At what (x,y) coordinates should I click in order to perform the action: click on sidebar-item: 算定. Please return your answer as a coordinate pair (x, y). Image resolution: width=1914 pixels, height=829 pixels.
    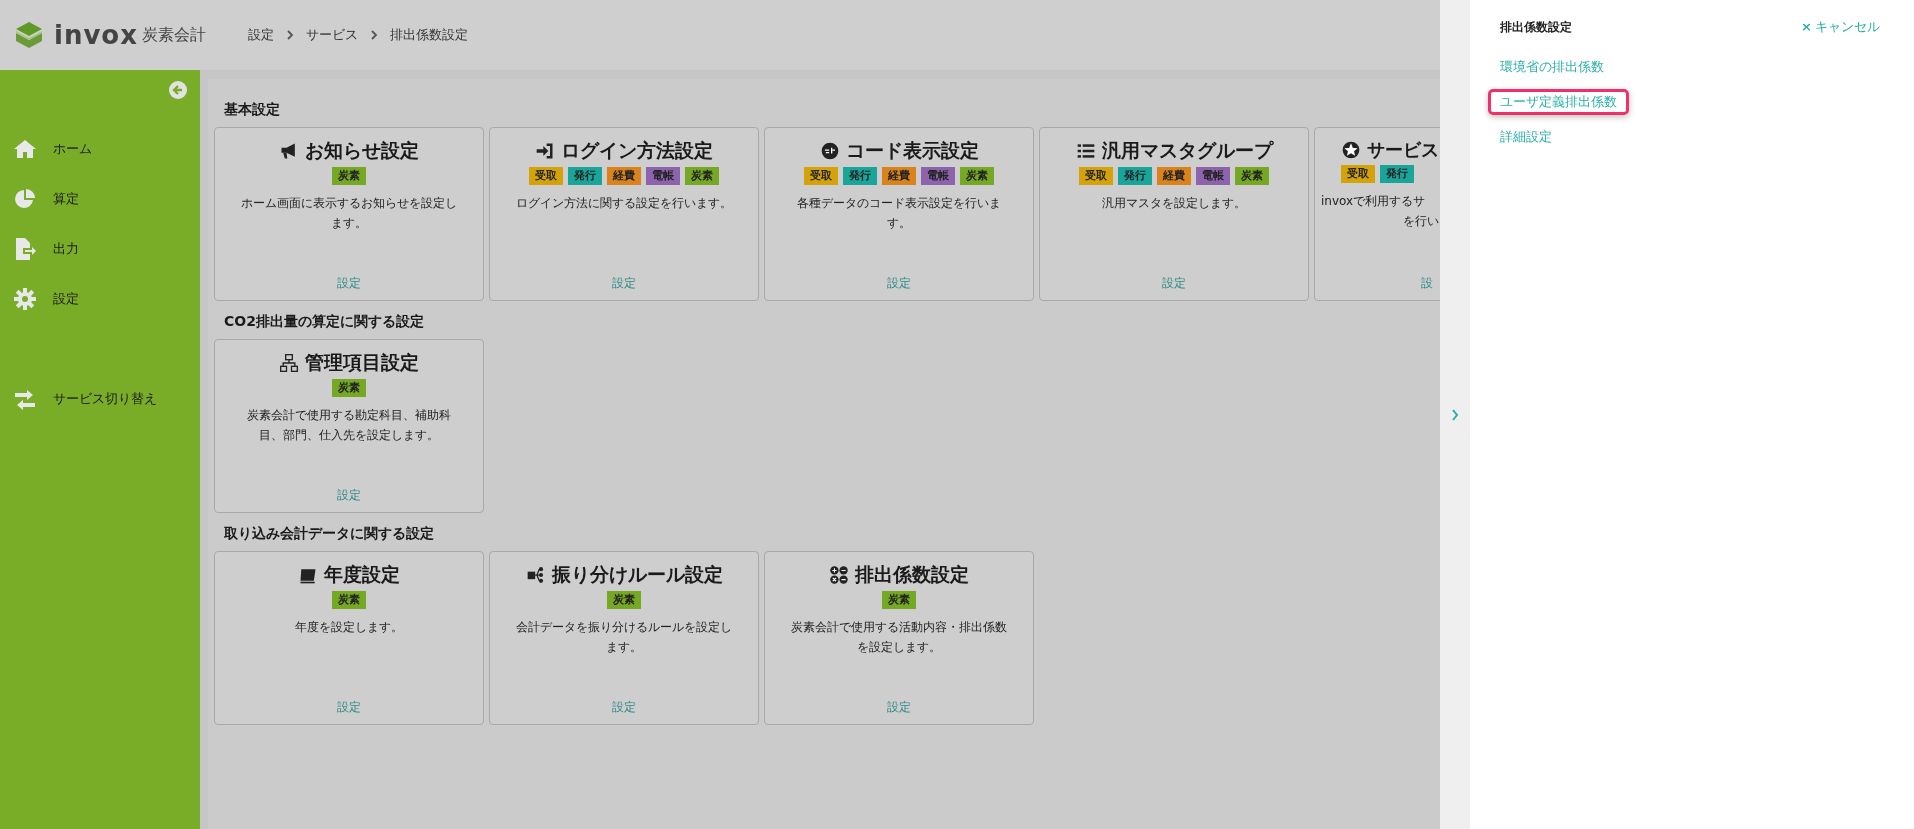
    Looking at the image, I should click on (100, 199).